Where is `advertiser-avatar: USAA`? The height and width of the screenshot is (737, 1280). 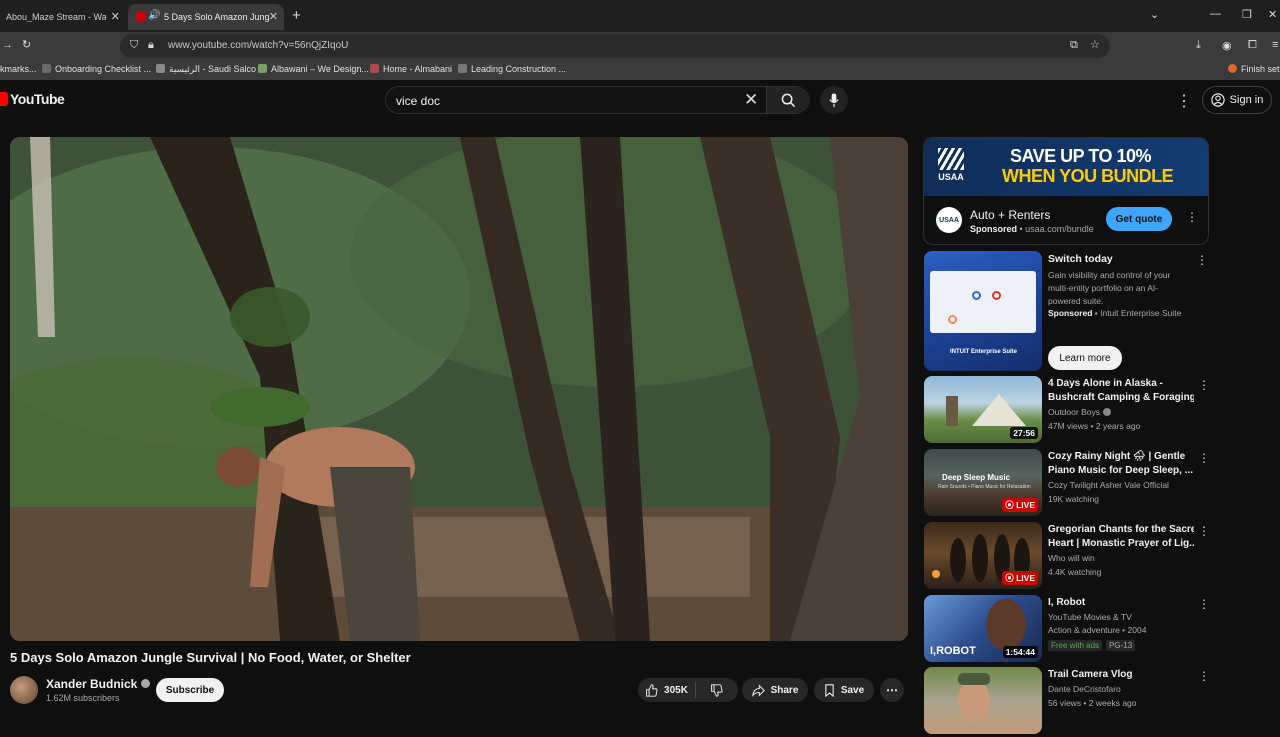
advertiser-avatar: USAA is located at coordinates (949, 220).